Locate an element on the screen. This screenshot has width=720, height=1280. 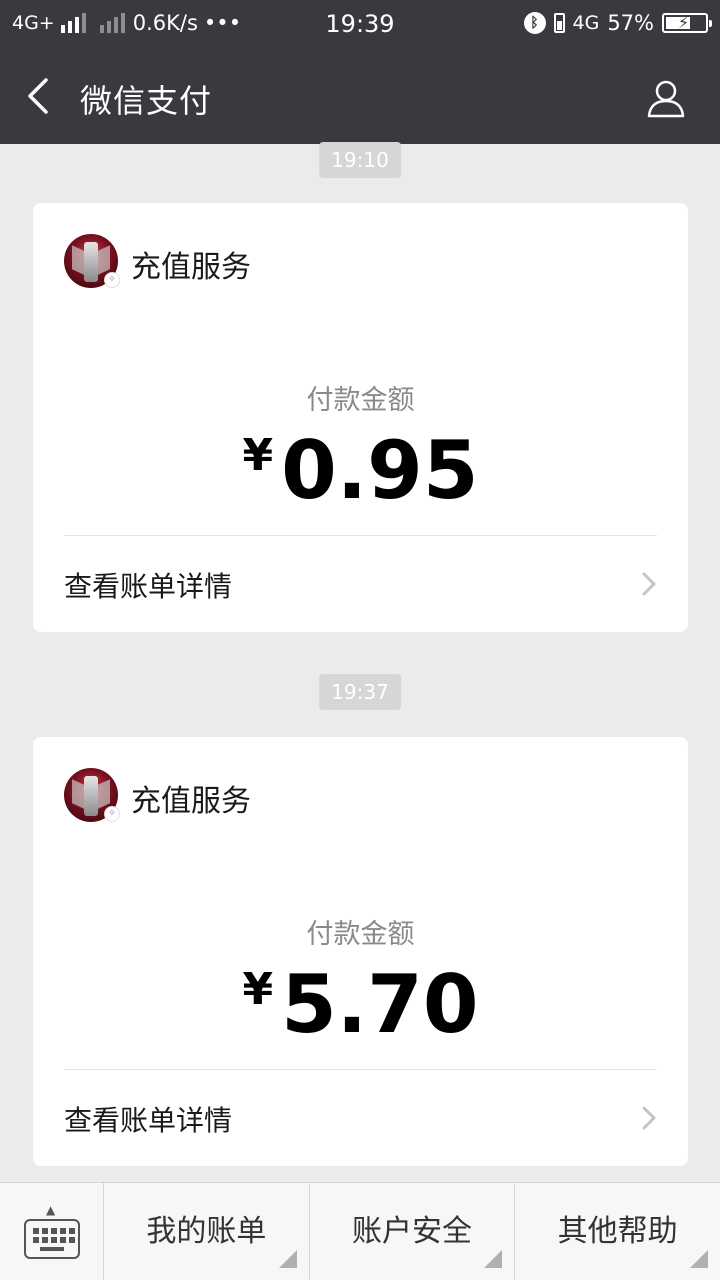
keyboard-toggle-button: ▲ is located at coordinates (52, 1231).